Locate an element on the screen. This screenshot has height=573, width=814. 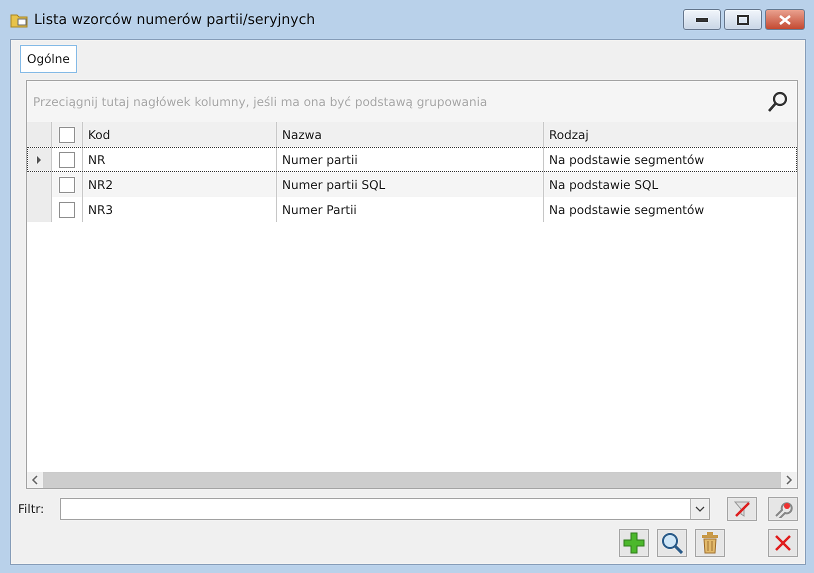
maximize-button is located at coordinates (743, 19).